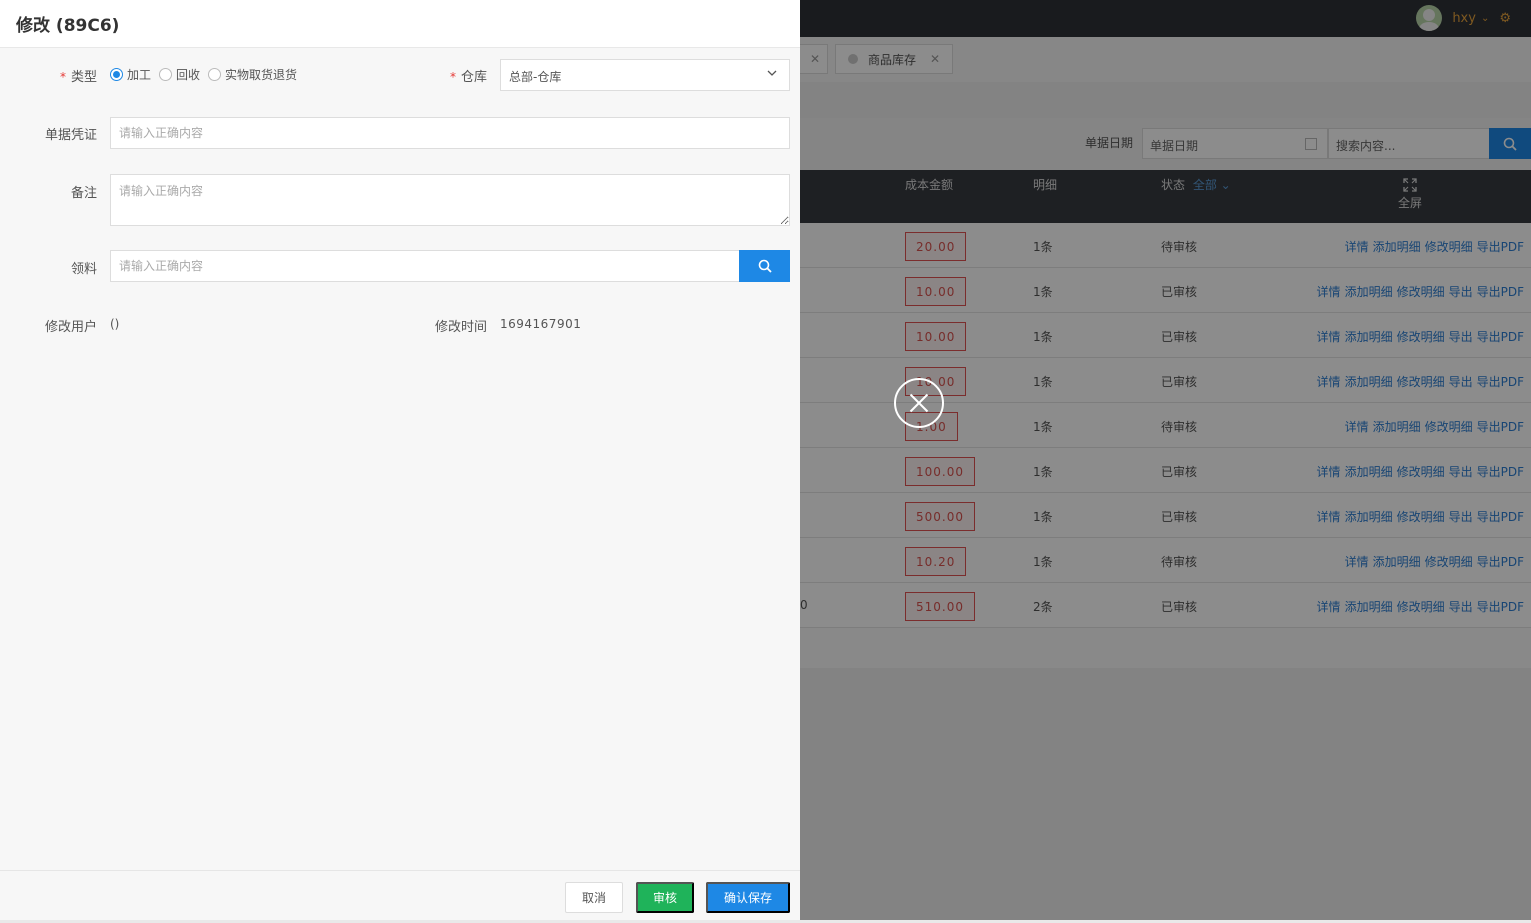 The height and width of the screenshot is (923, 1531). What do you see at coordinates (594, 897) in the screenshot?
I see `cancel-button: 取消` at bounding box center [594, 897].